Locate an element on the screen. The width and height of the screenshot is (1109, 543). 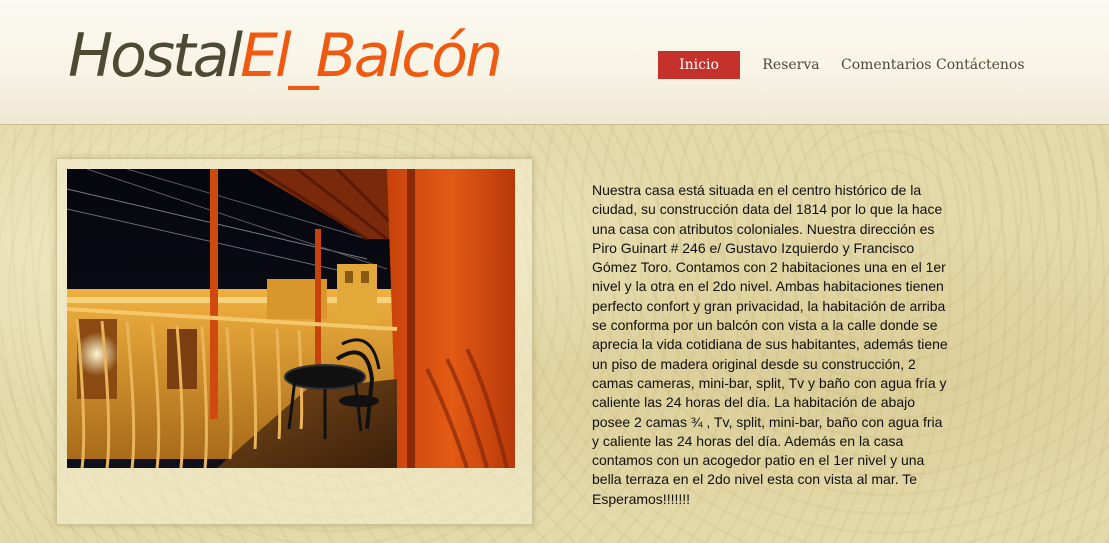
nav-item-inicio: Inicio is located at coordinates (699, 65).